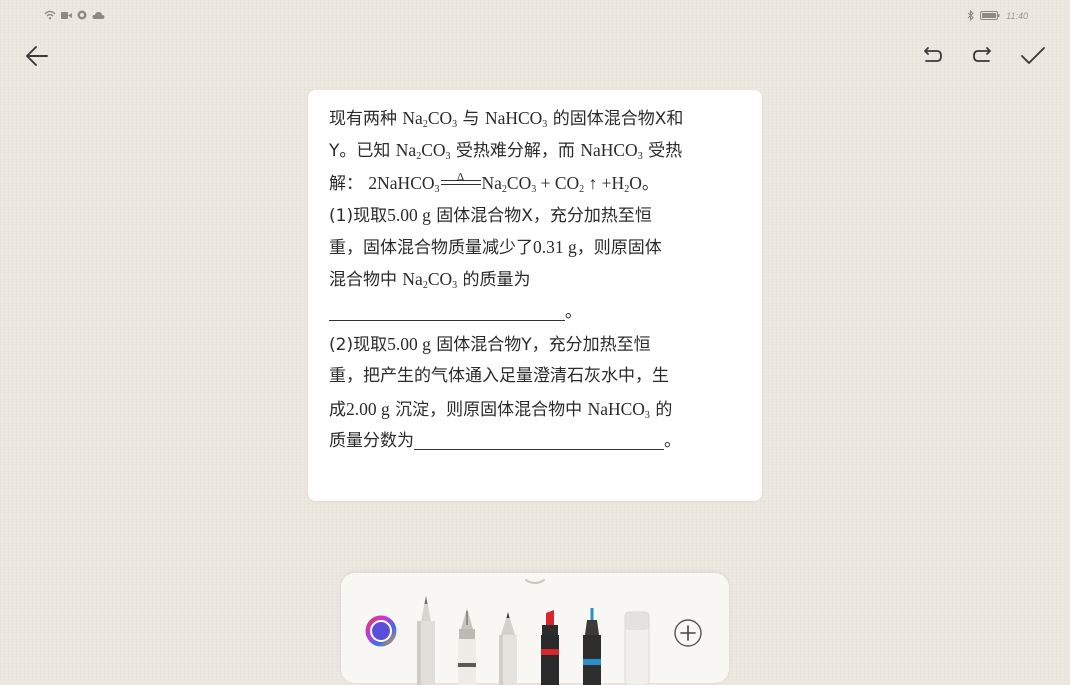 This screenshot has width=1070, height=685. Describe the element at coordinates (550, 647) in the screenshot. I see `marker-tool-icon` at that location.